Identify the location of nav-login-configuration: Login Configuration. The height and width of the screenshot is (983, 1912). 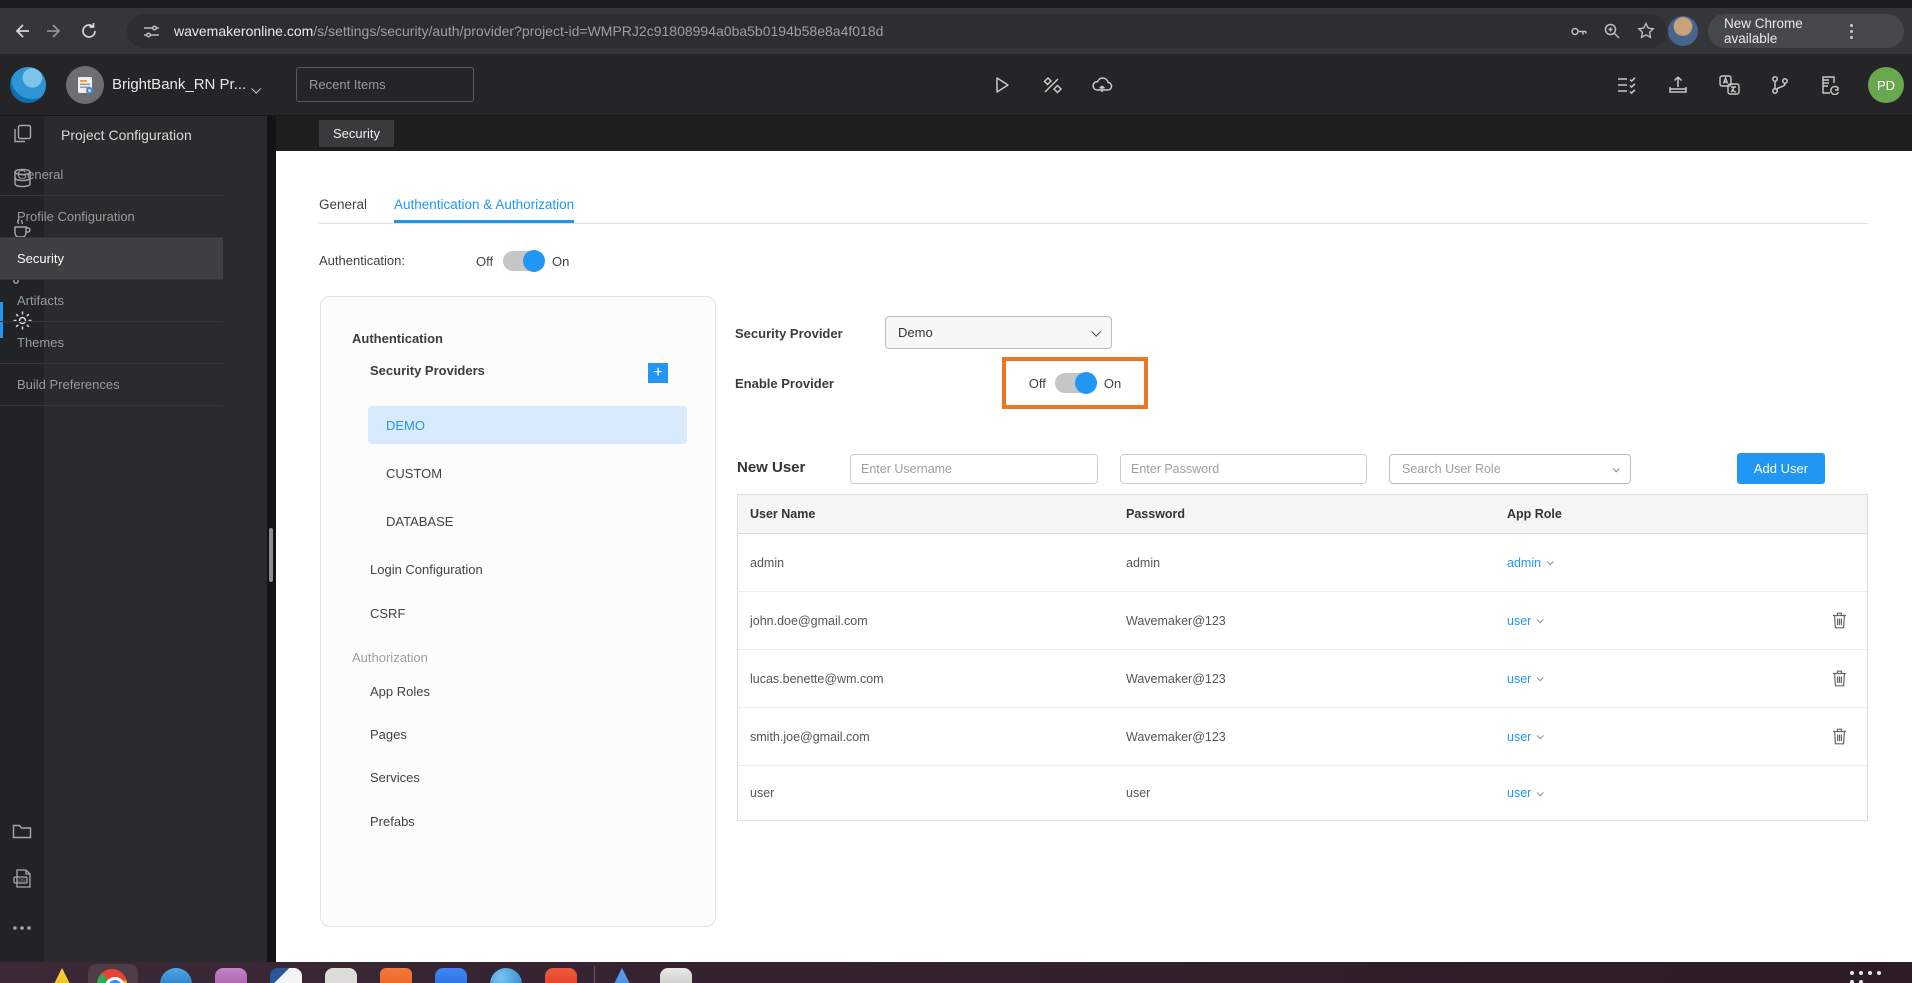
(426, 569).